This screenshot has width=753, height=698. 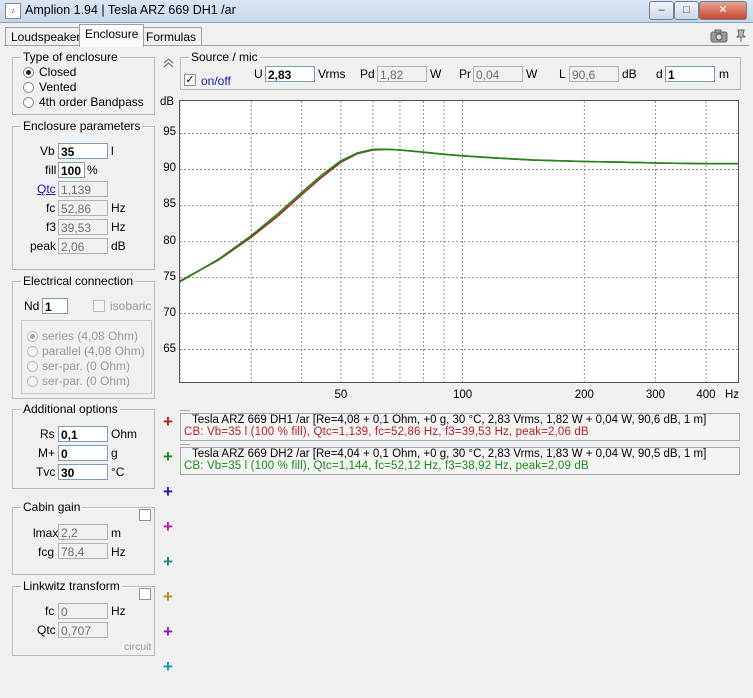 What do you see at coordinates (71, 586) in the screenshot?
I see `linkwitz-title: Linkwitz transform` at bounding box center [71, 586].